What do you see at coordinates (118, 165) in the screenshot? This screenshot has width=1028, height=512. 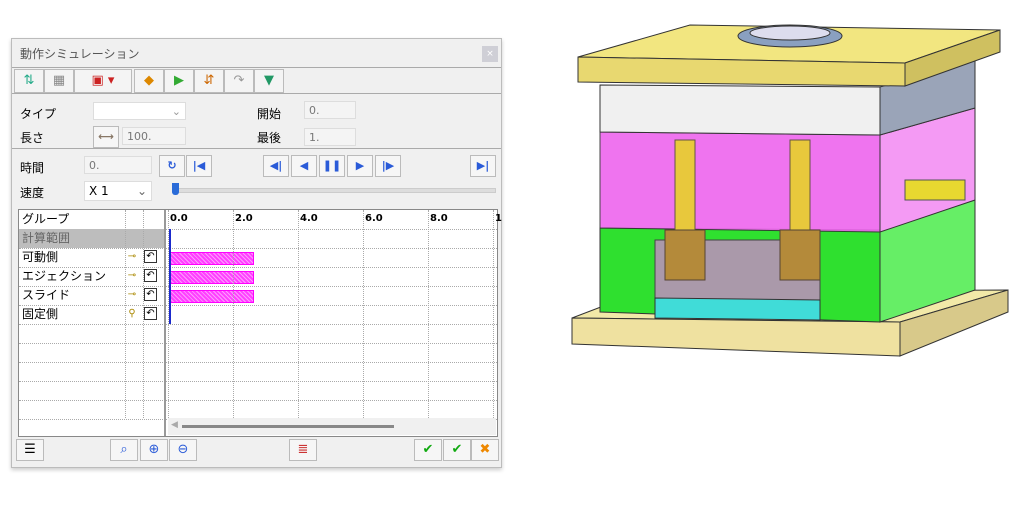 I see `time-input: 0.` at bounding box center [118, 165].